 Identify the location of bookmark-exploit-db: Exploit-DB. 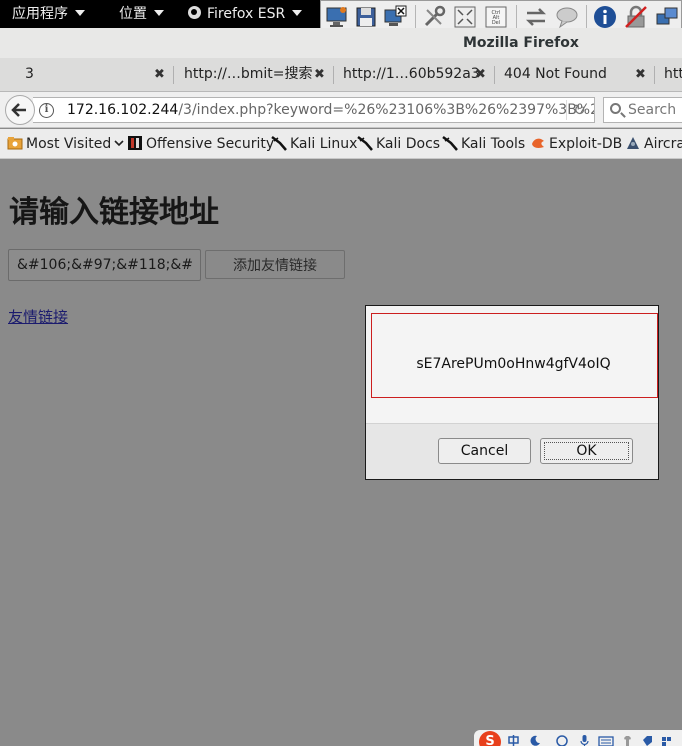
(576, 144).